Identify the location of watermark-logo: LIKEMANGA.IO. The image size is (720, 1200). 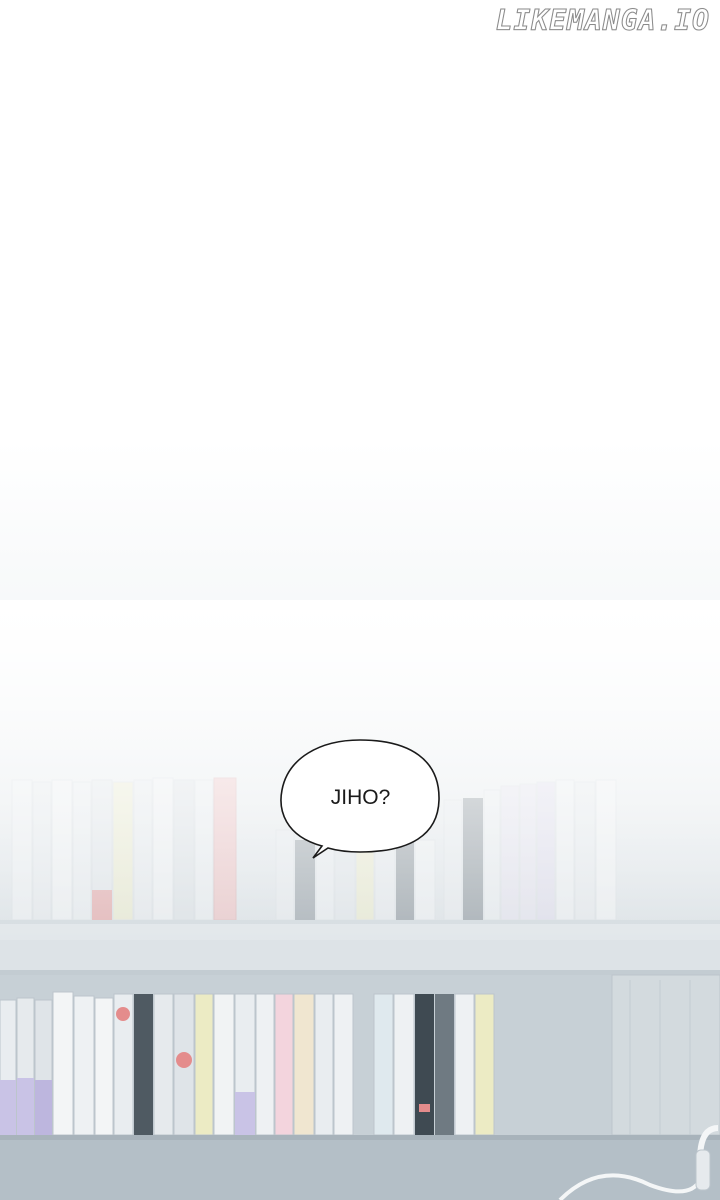
(602, 21).